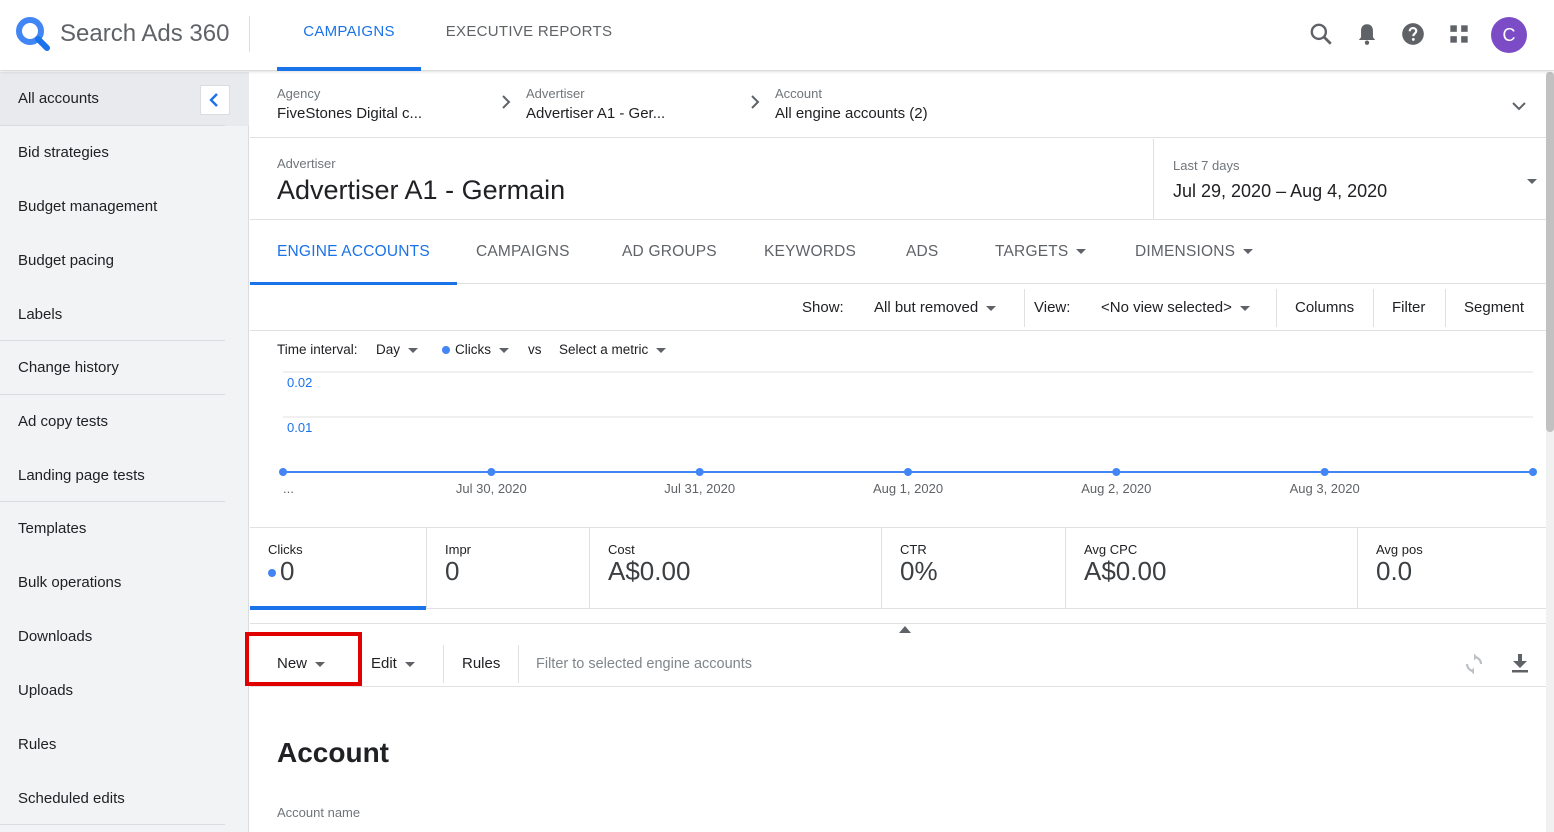 Image resolution: width=1554 pixels, height=832 pixels. What do you see at coordinates (112, 824) in the screenshot?
I see `sidebar-divider` at bounding box center [112, 824].